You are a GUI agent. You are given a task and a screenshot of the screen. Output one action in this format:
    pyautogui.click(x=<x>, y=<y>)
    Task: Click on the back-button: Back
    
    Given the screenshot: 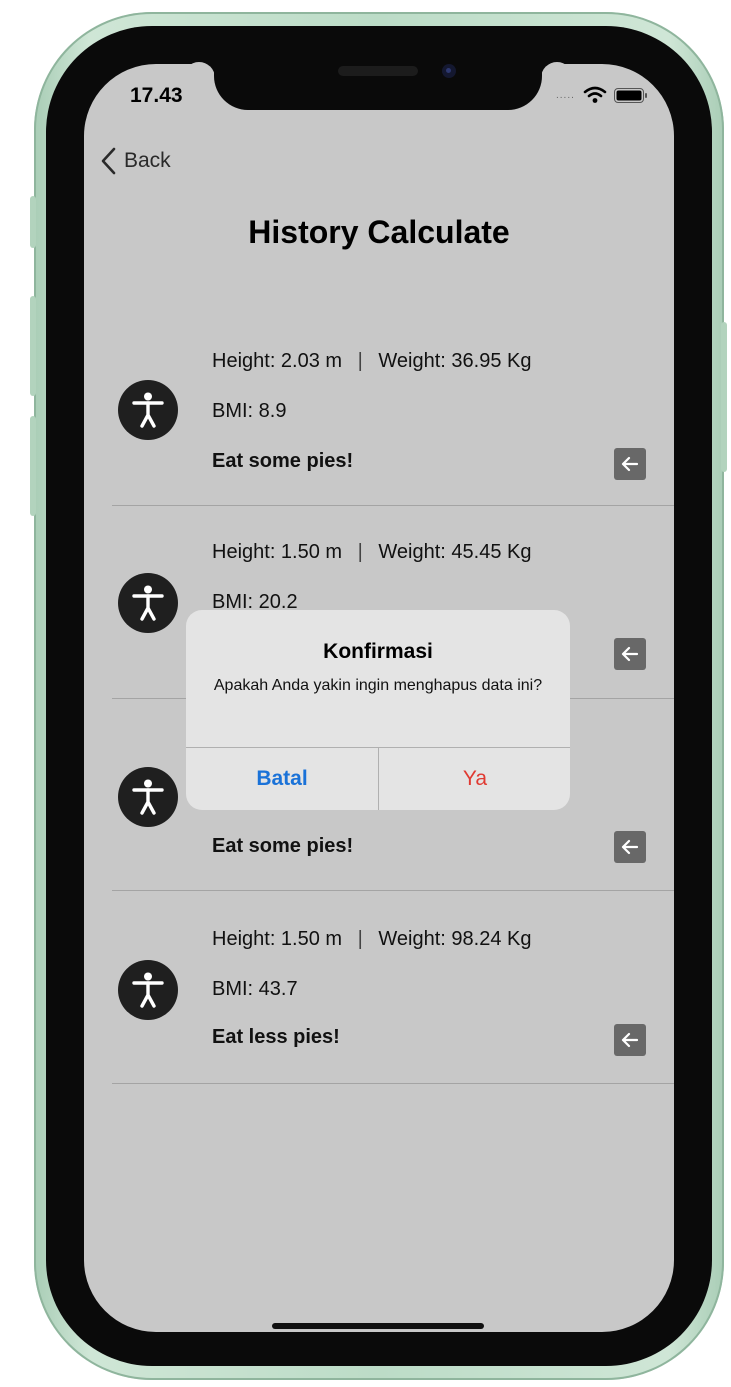 What is the action you would take?
    pyautogui.click(x=135, y=161)
    